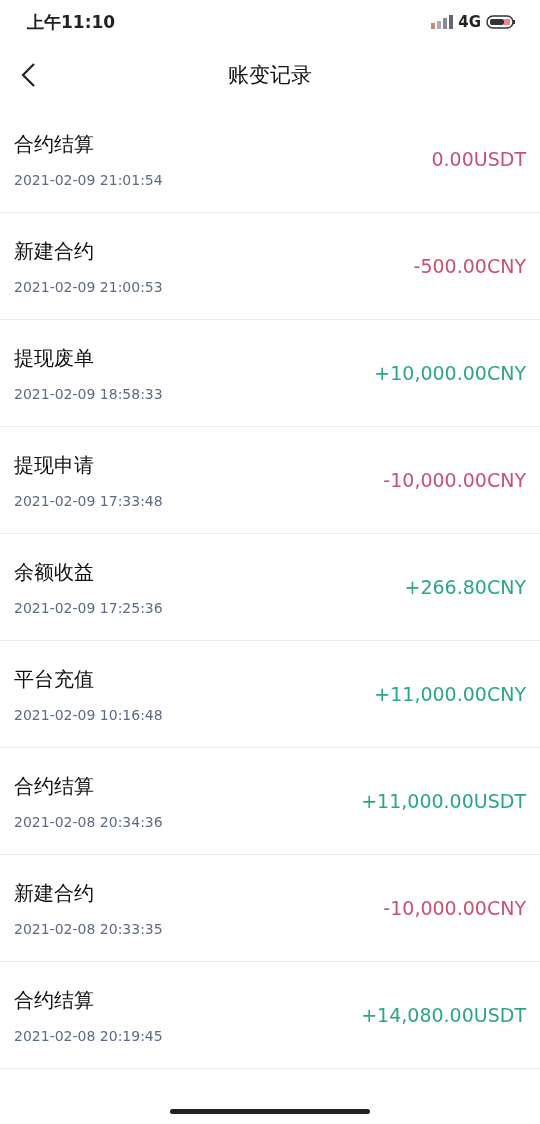 Image resolution: width=540 pixels, height=1124 pixels. What do you see at coordinates (501, 22) in the screenshot?
I see `battery-icon` at bounding box center [501, 22].